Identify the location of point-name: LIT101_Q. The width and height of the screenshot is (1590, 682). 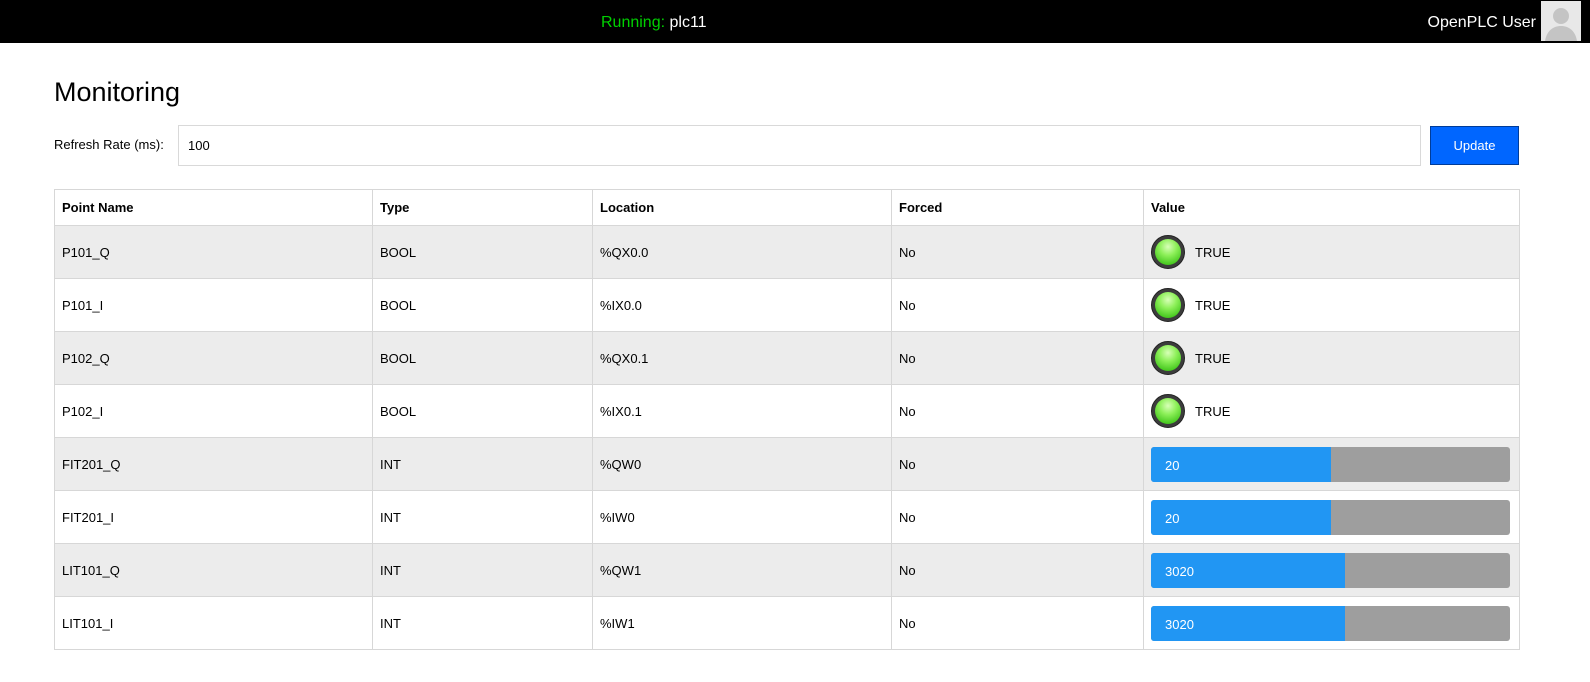
(213, 570).